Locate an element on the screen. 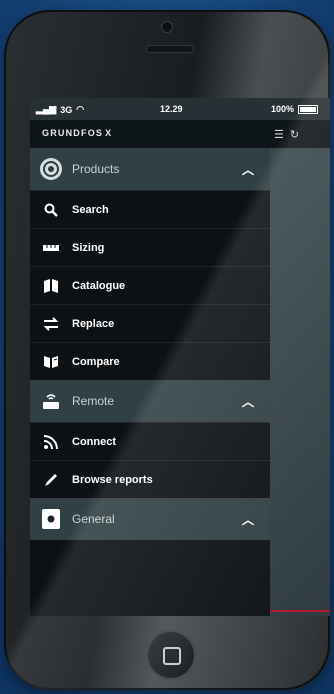  general-icon is located at coordinates (51, 519).